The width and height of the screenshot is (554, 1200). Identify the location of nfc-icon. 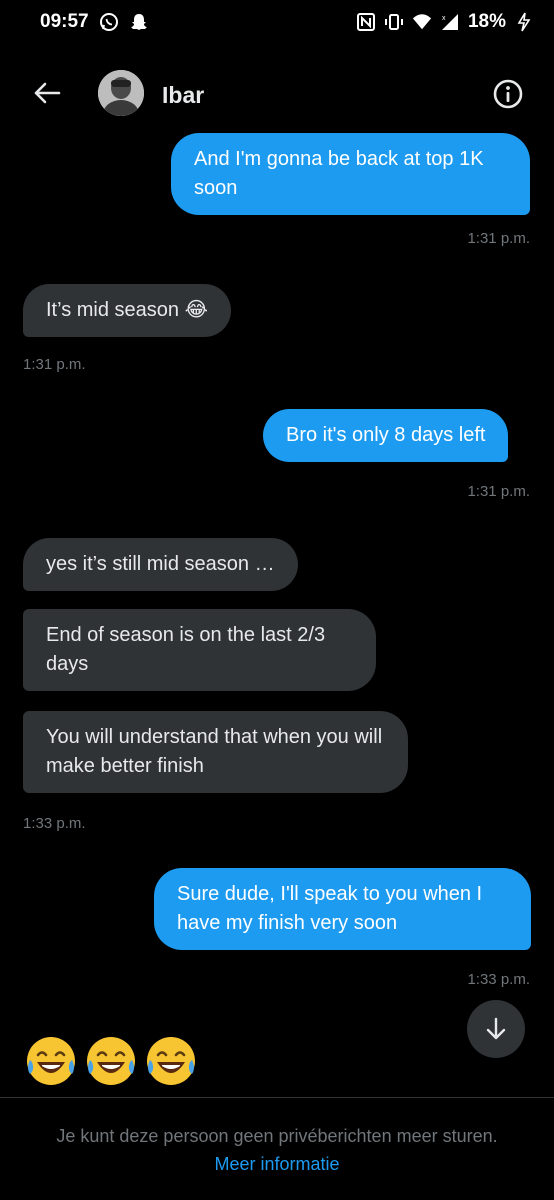
(366, 22).